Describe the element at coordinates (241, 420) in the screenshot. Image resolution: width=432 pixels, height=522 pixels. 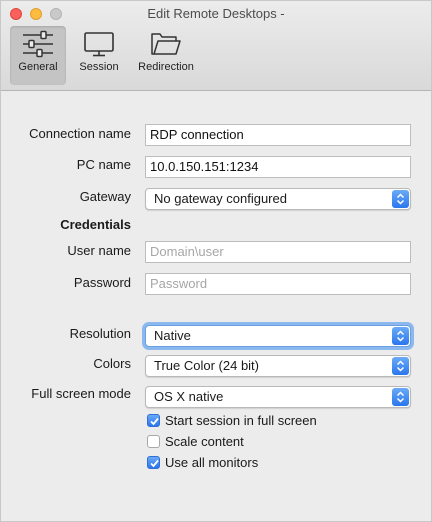
I see `start-full-screen-label: Start session in full screen` at that location.